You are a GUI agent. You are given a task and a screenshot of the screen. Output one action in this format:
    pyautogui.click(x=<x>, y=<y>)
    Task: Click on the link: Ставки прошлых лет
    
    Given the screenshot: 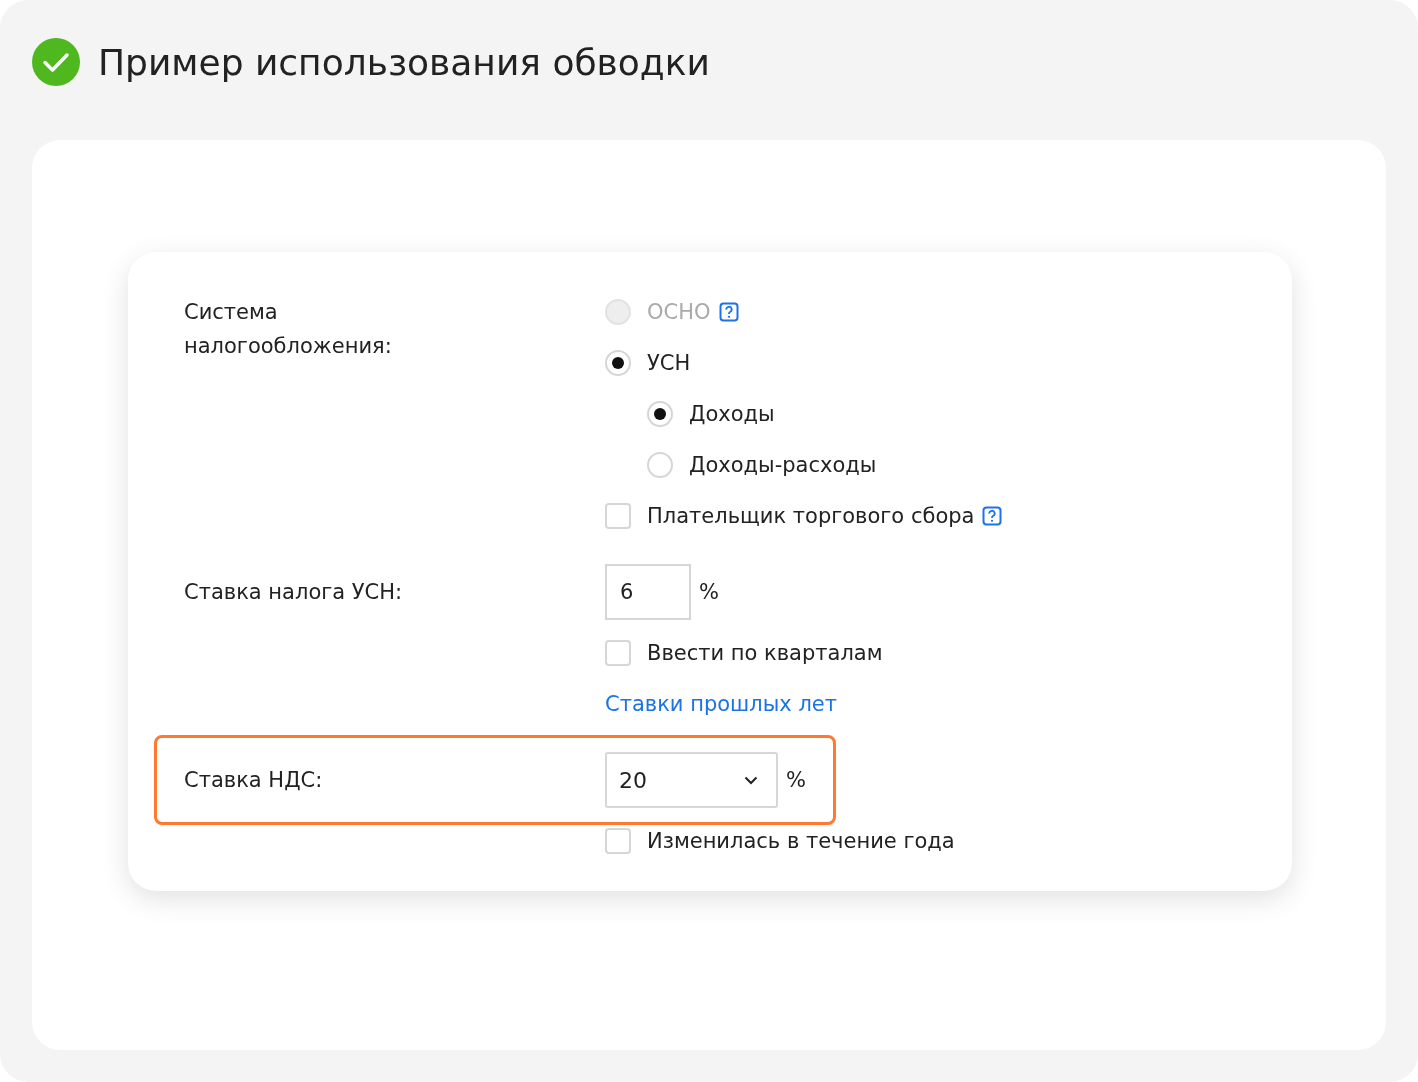 What is the action you would take?
    pyautogui.click(x=721, y=704)
    